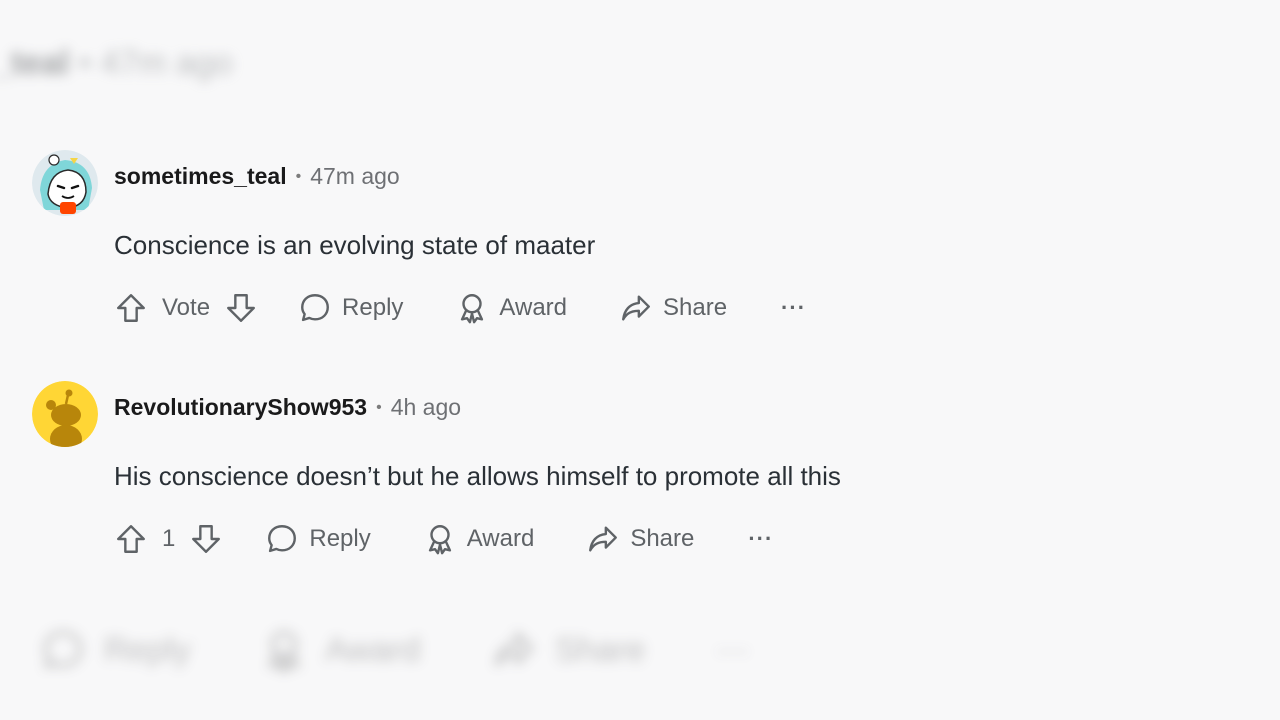 The image size is (1280, 720). I want to click on blurred-username: _teal, so click(35, 63).